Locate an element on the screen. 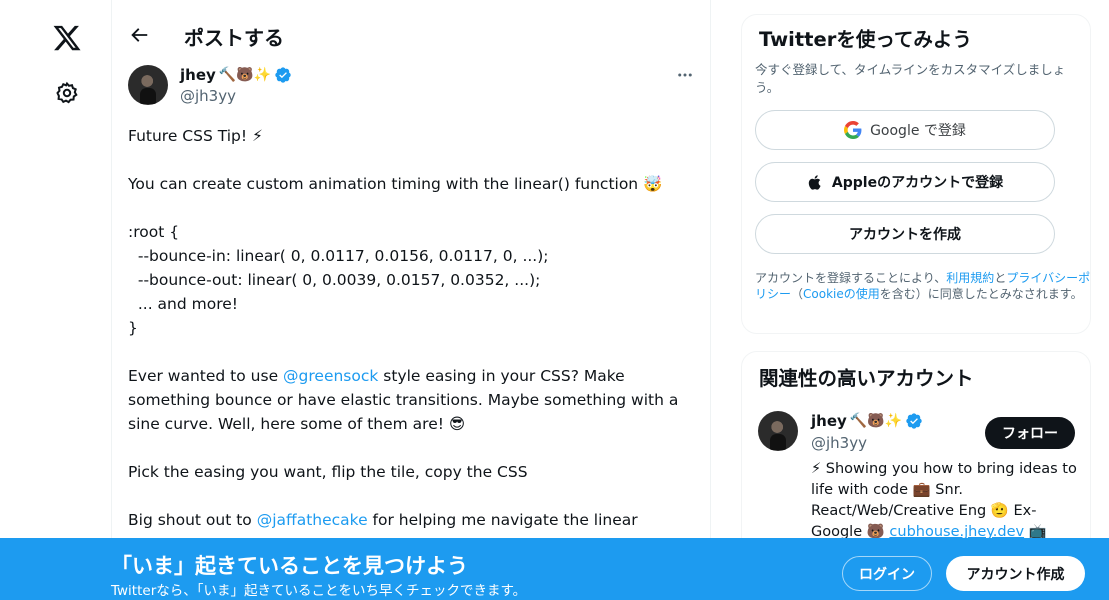  google-icon is located at coordinates (853, 130).